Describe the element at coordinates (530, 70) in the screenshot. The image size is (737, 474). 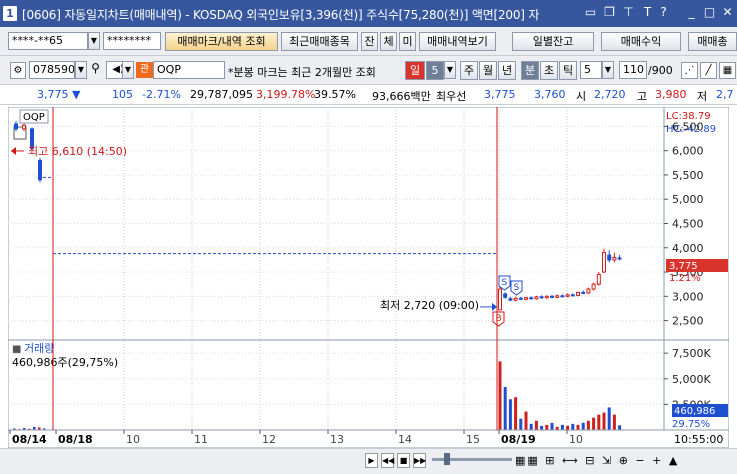
I see `period-minute-button: 분` at that location.